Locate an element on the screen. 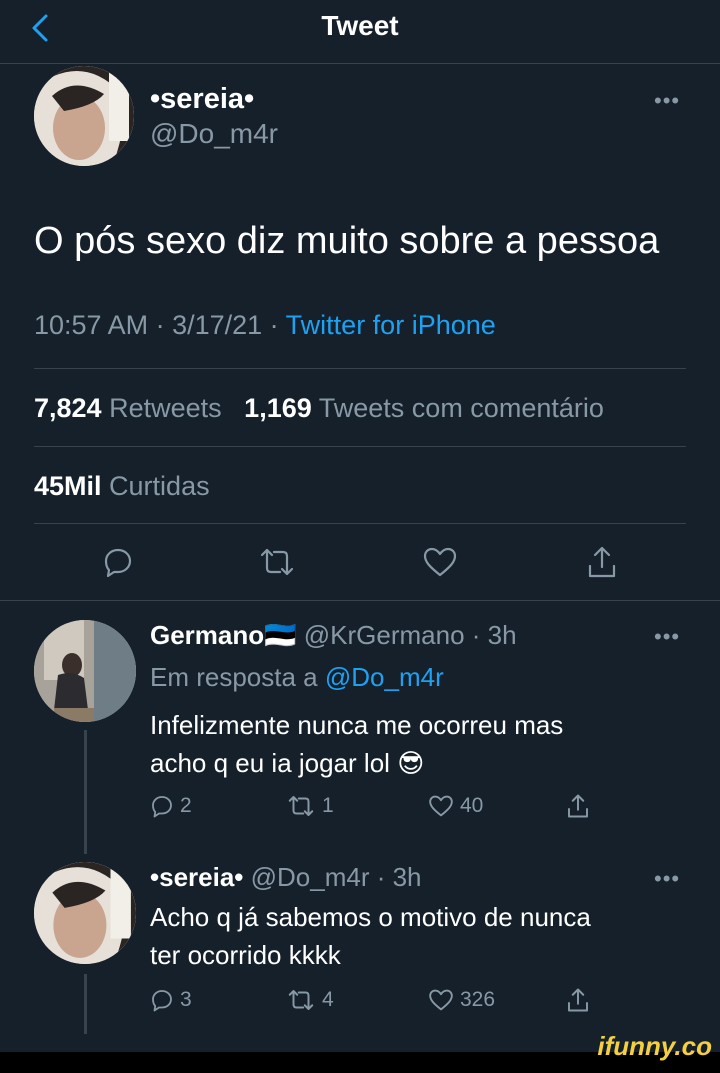  reply-text-line: Infelizmente nunca me ocorreu mas is located at coordinates (357, 725).